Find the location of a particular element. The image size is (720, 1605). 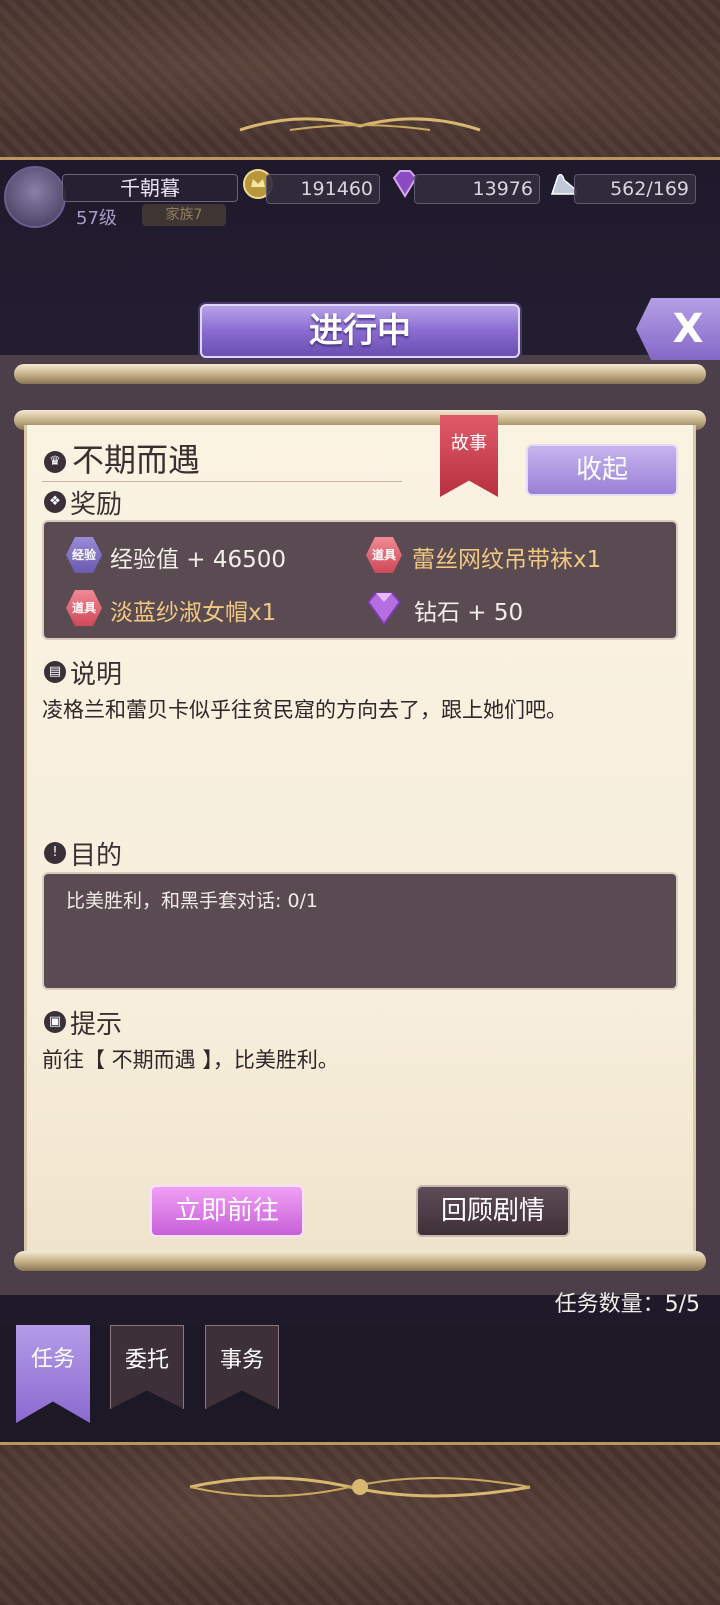

quest-count: 任务数量：5/5 is located at coordinates (627, 1304).